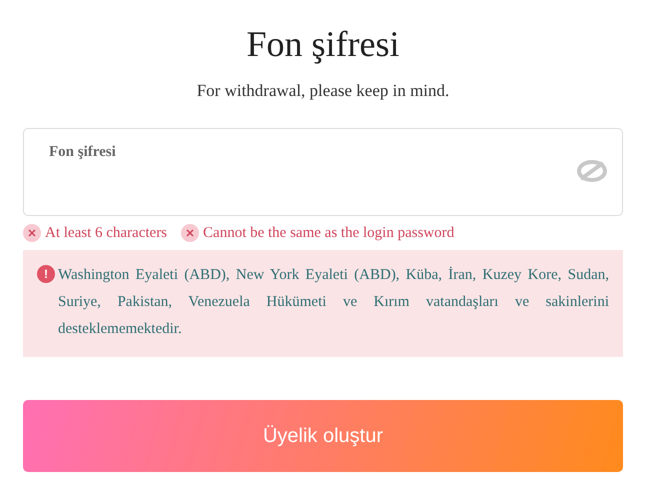  I want to click on page-title: Fon şifresi, so click(323, 44).